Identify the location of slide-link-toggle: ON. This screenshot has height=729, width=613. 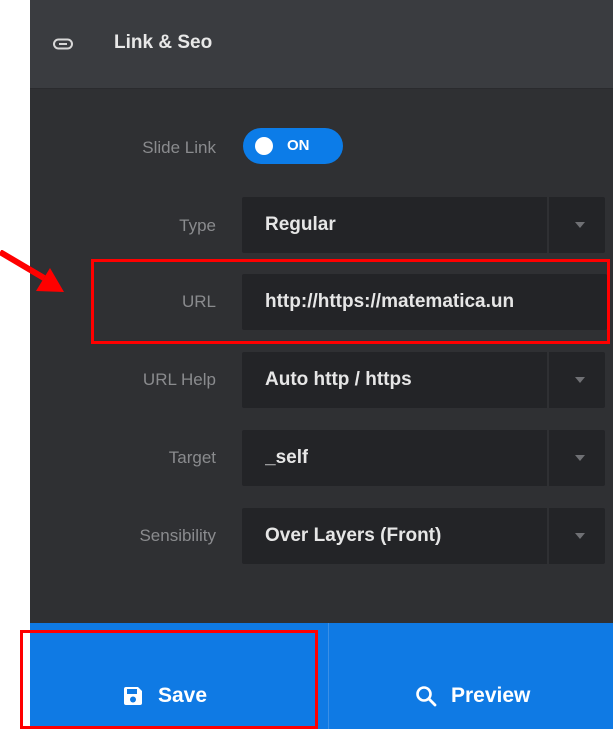
(293, 146).